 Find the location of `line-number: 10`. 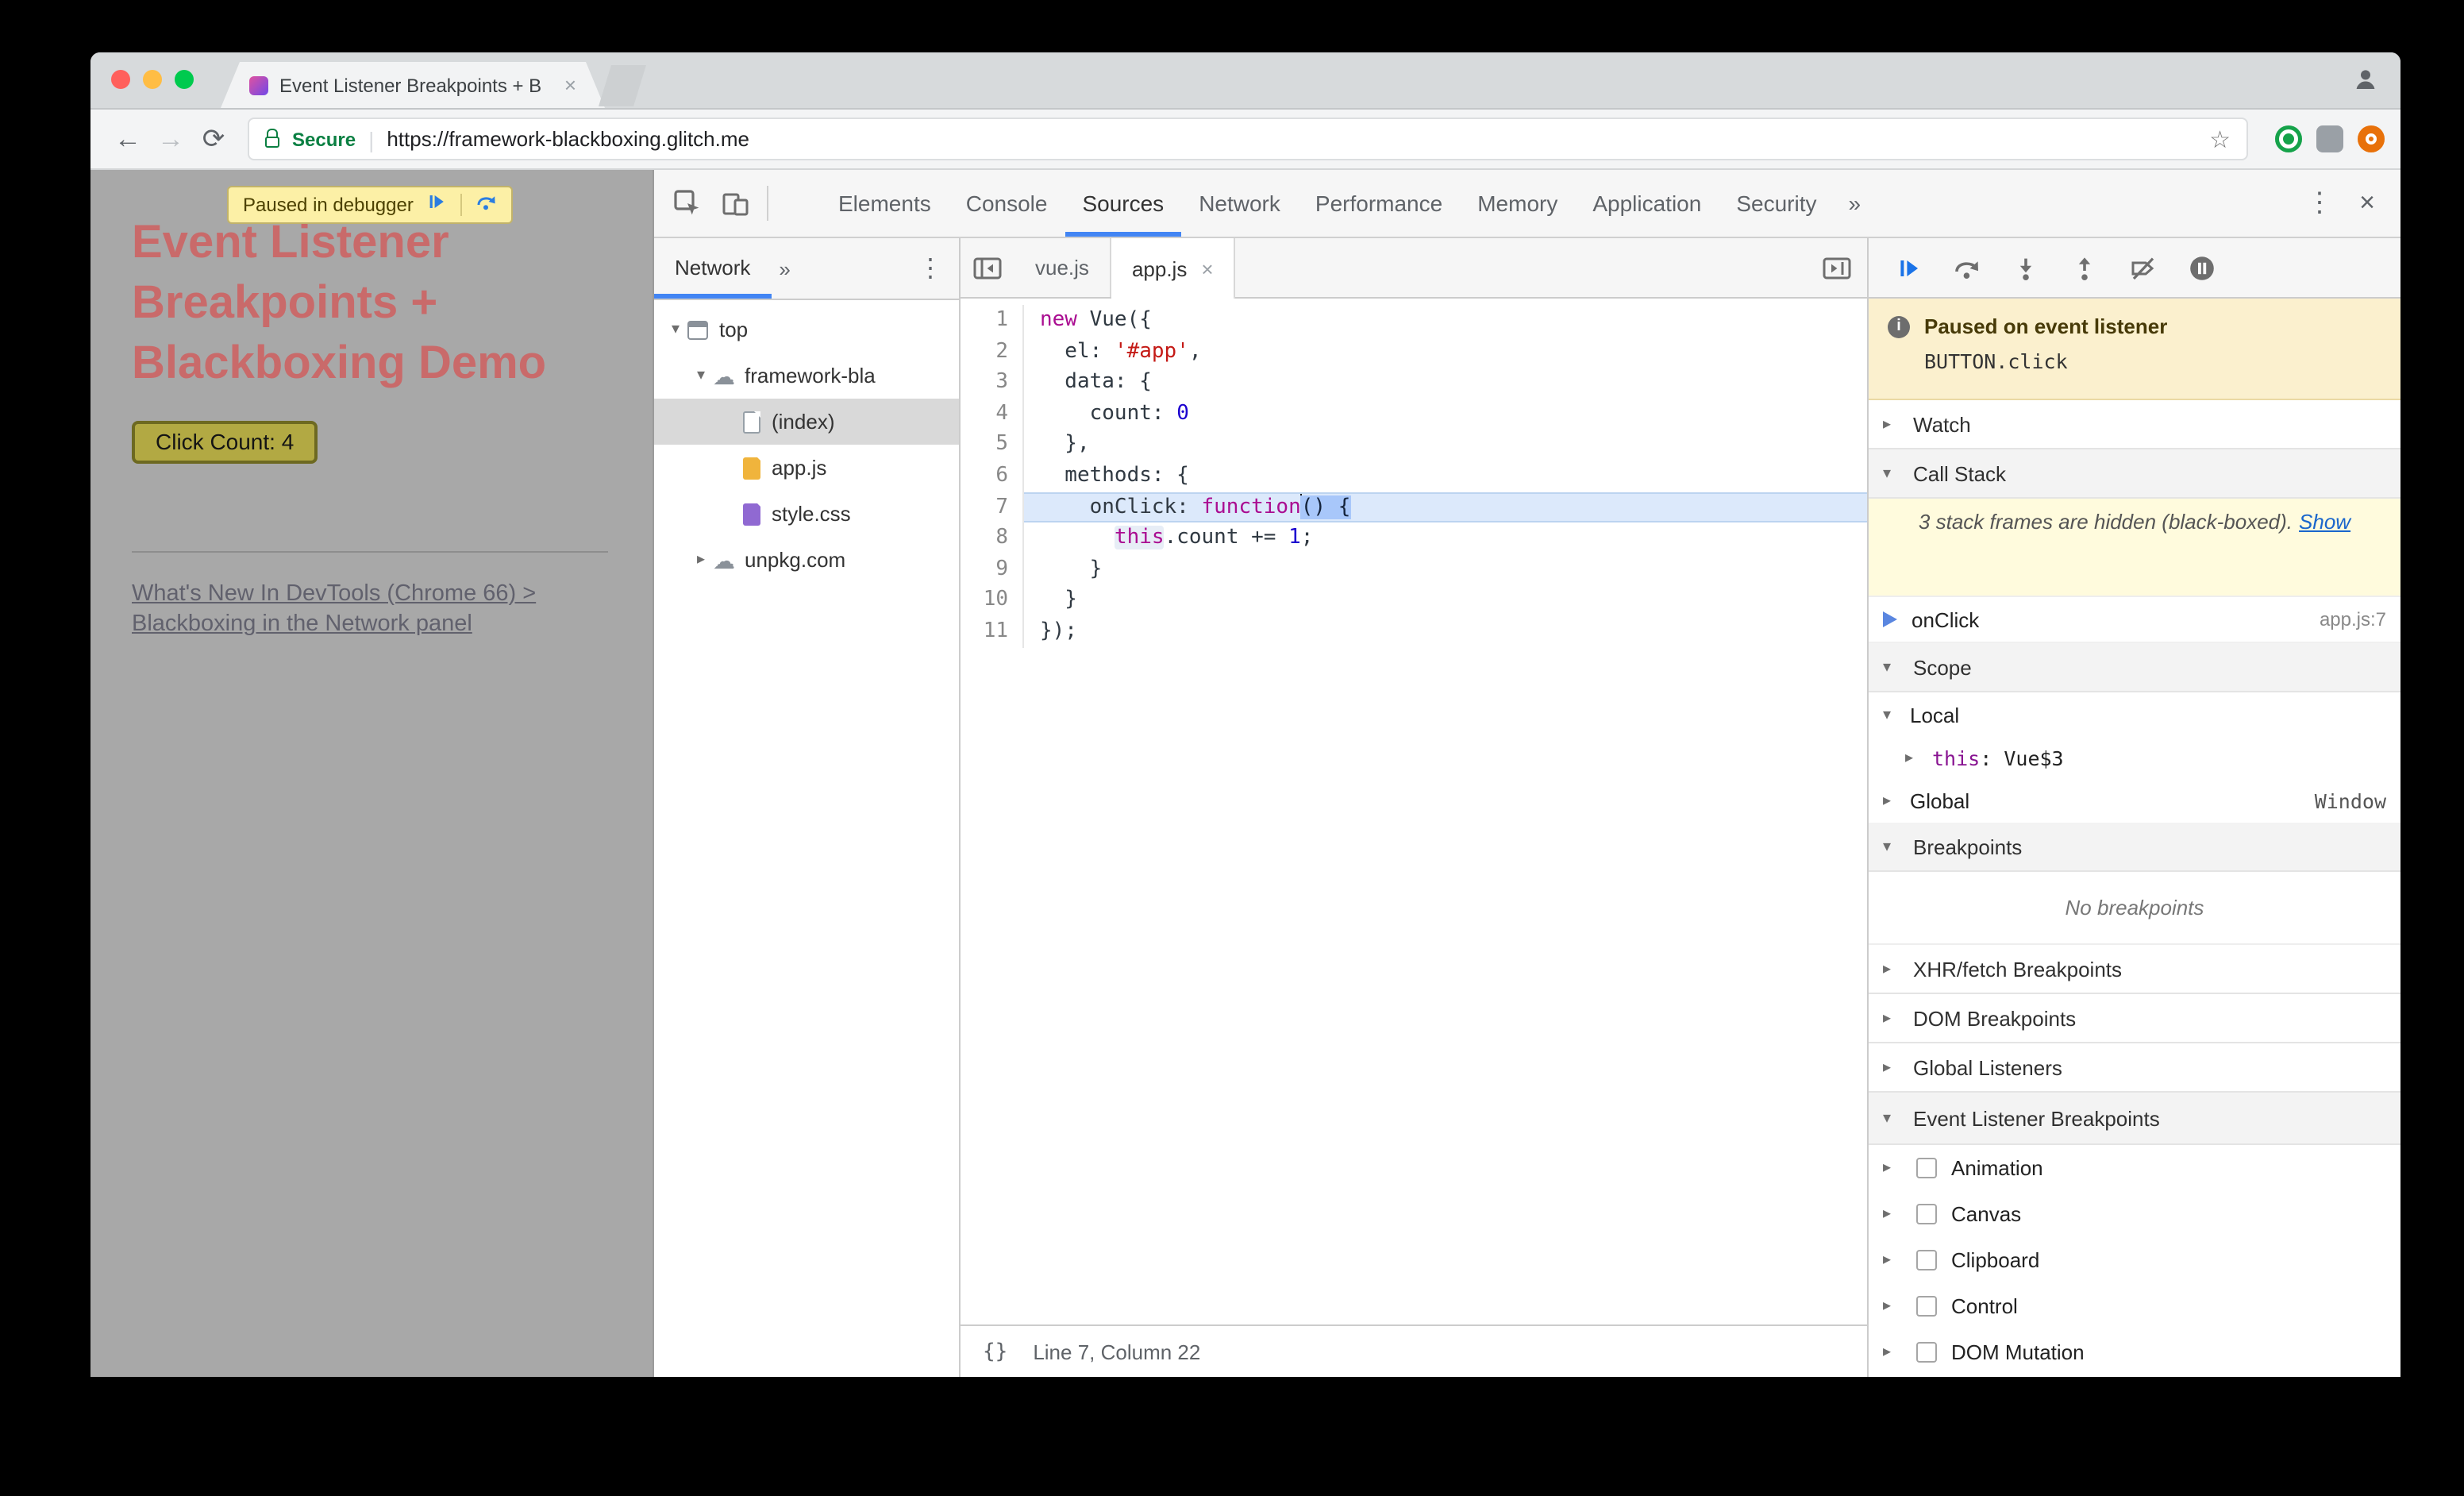

line-number: 10 is located at coordinates (992, 600).